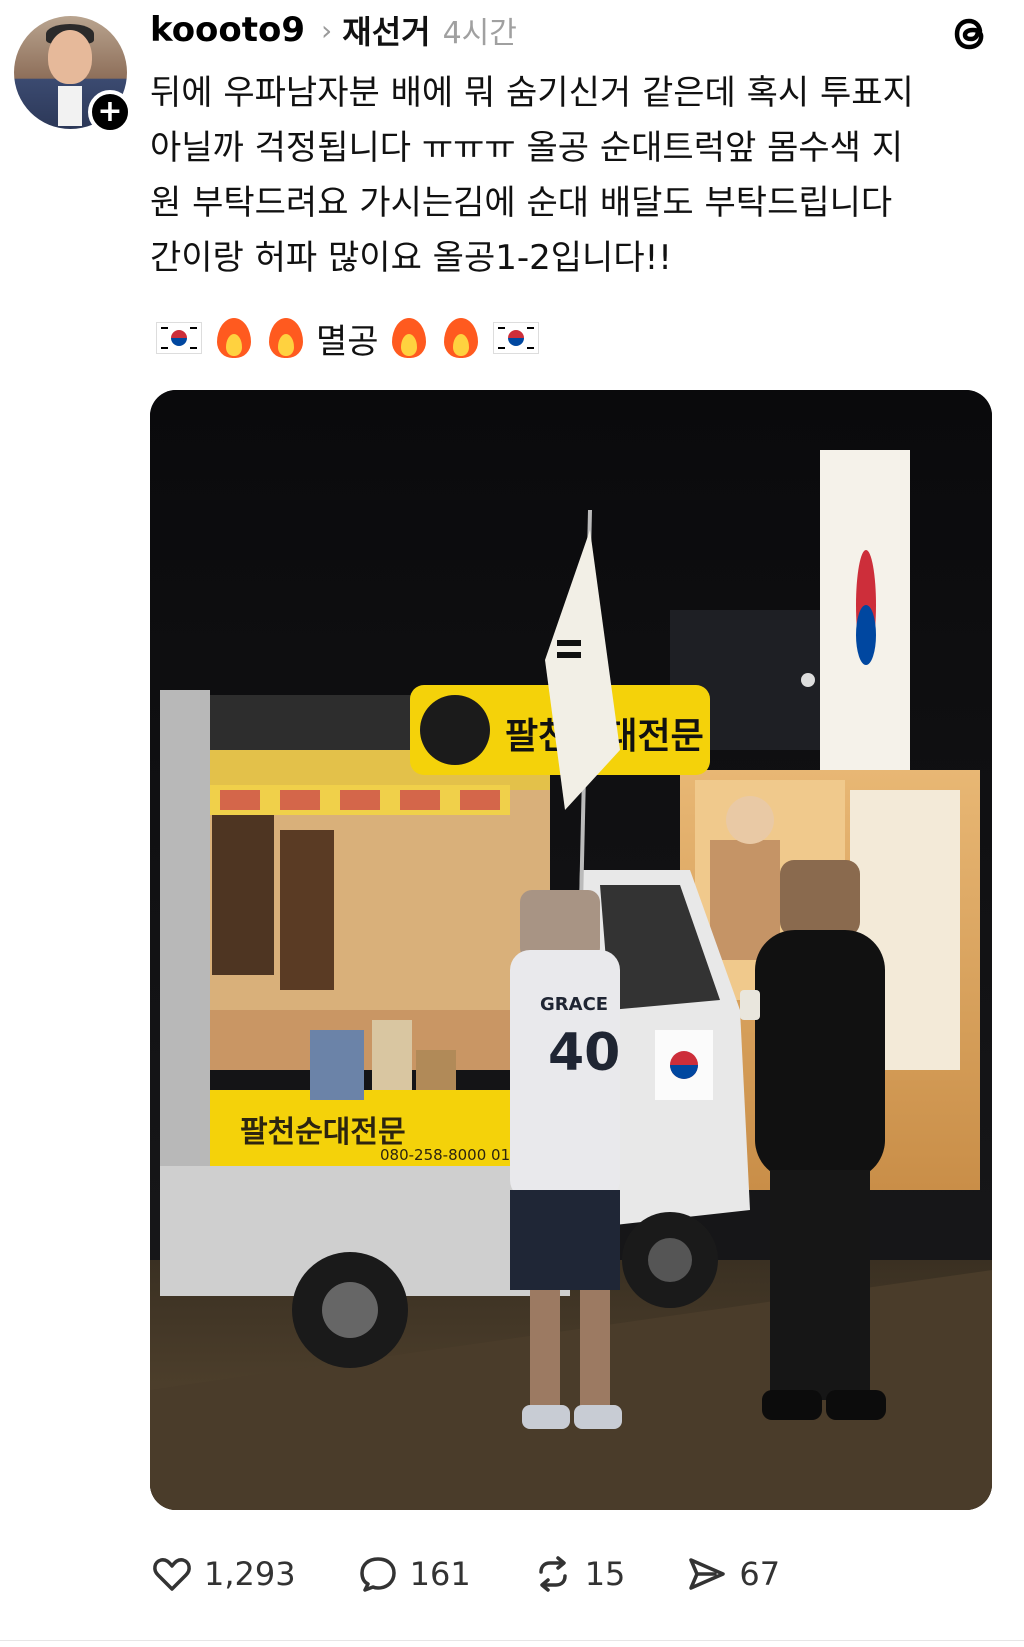 This screenshot has height=1647, width=1024. What do you see at coordinates (250, 1574) in the screenshot?
I see `like-count: 1,293` at bounding box center [250, 1574].